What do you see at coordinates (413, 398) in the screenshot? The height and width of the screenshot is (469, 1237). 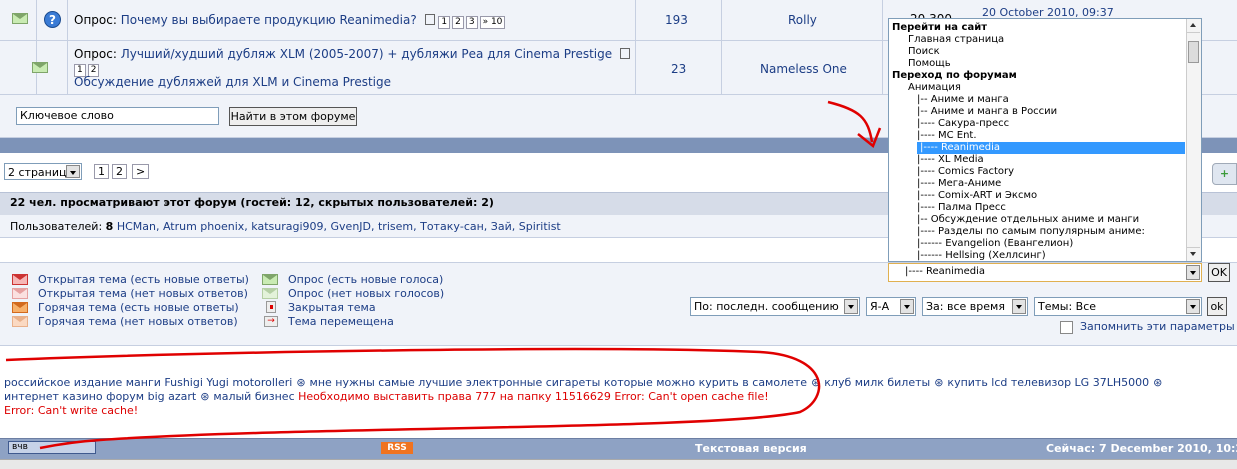 I see `annotation-loop` at bounding box center [413, 398].